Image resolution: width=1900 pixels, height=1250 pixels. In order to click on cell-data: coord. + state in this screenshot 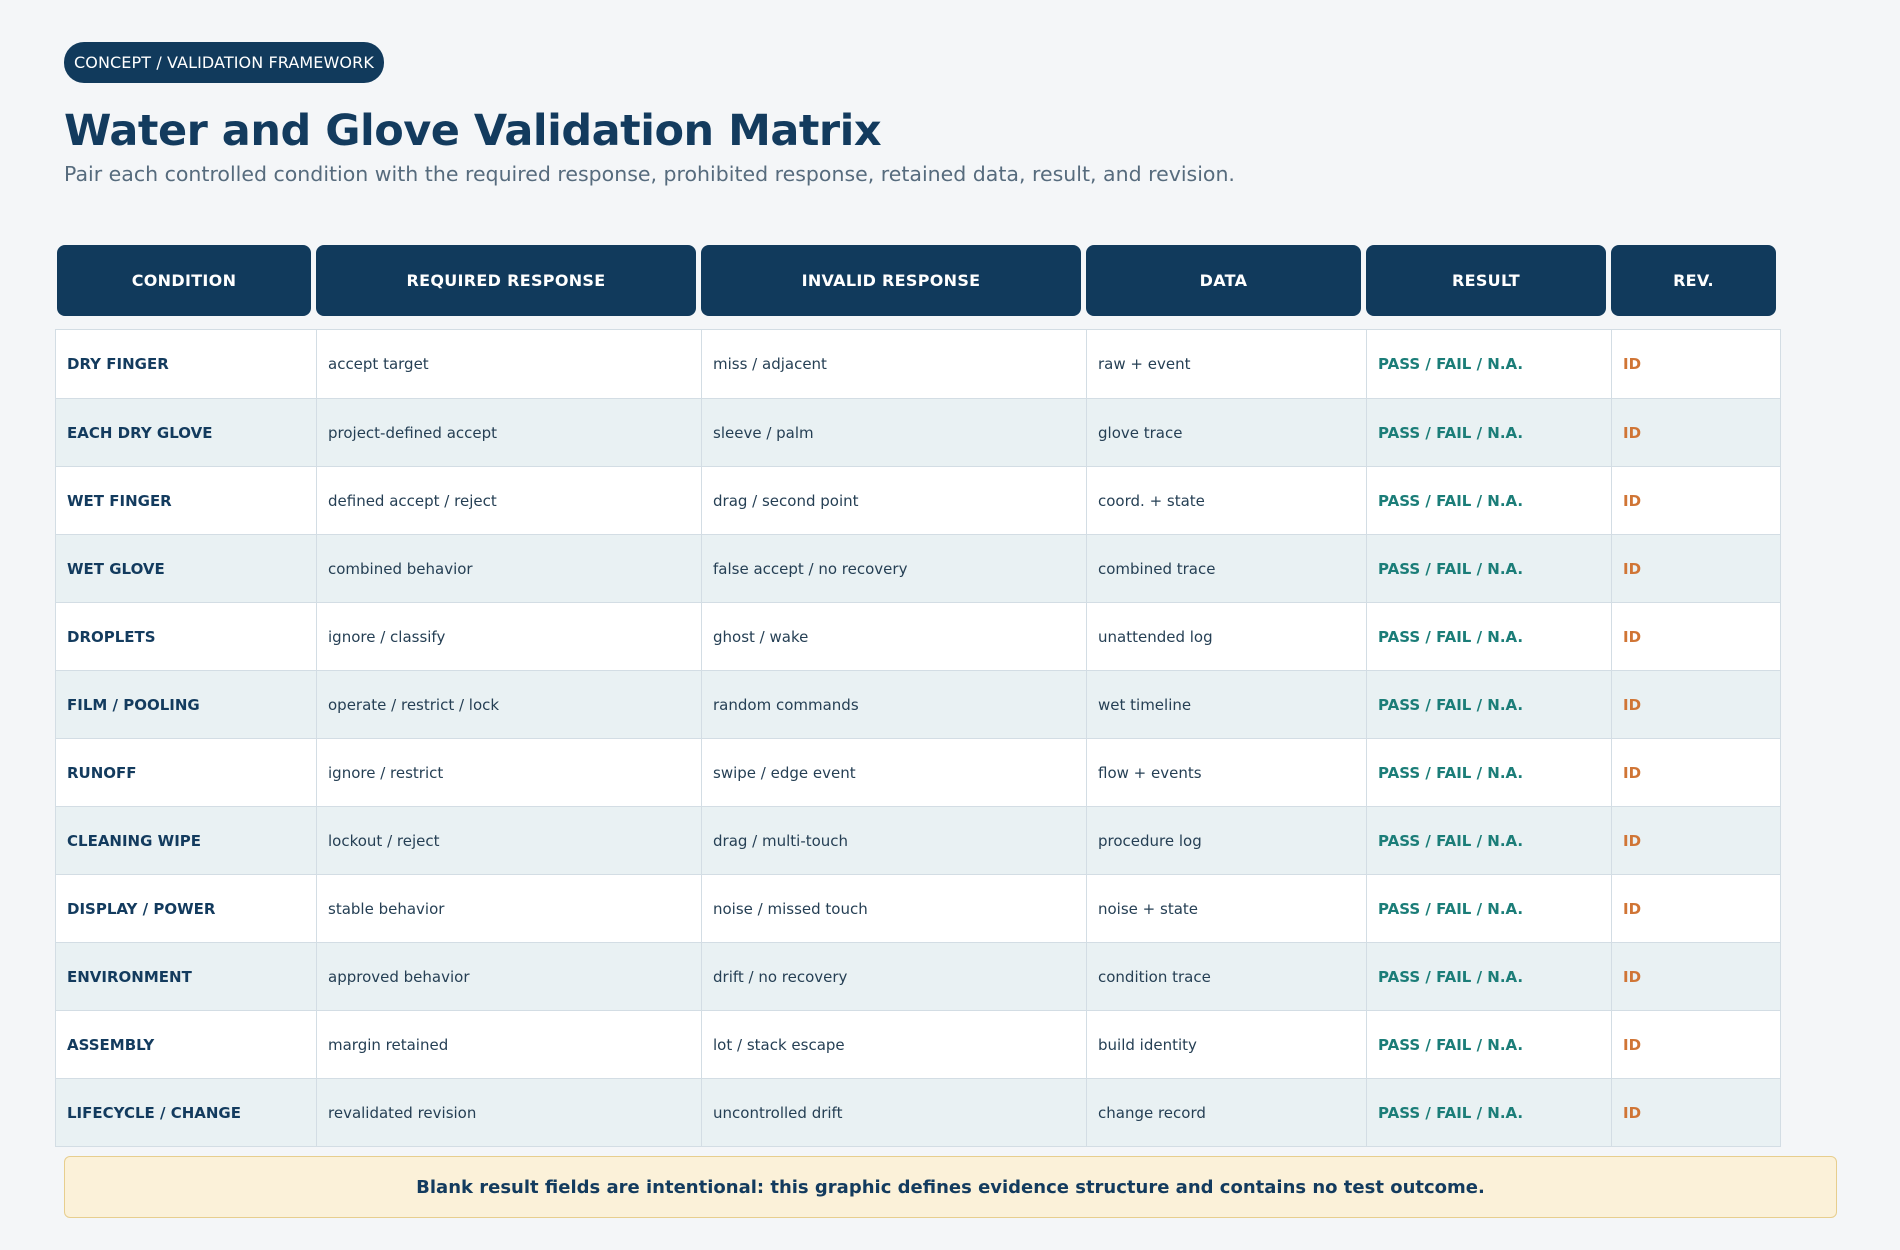, I will do `click(1226, 500)`.